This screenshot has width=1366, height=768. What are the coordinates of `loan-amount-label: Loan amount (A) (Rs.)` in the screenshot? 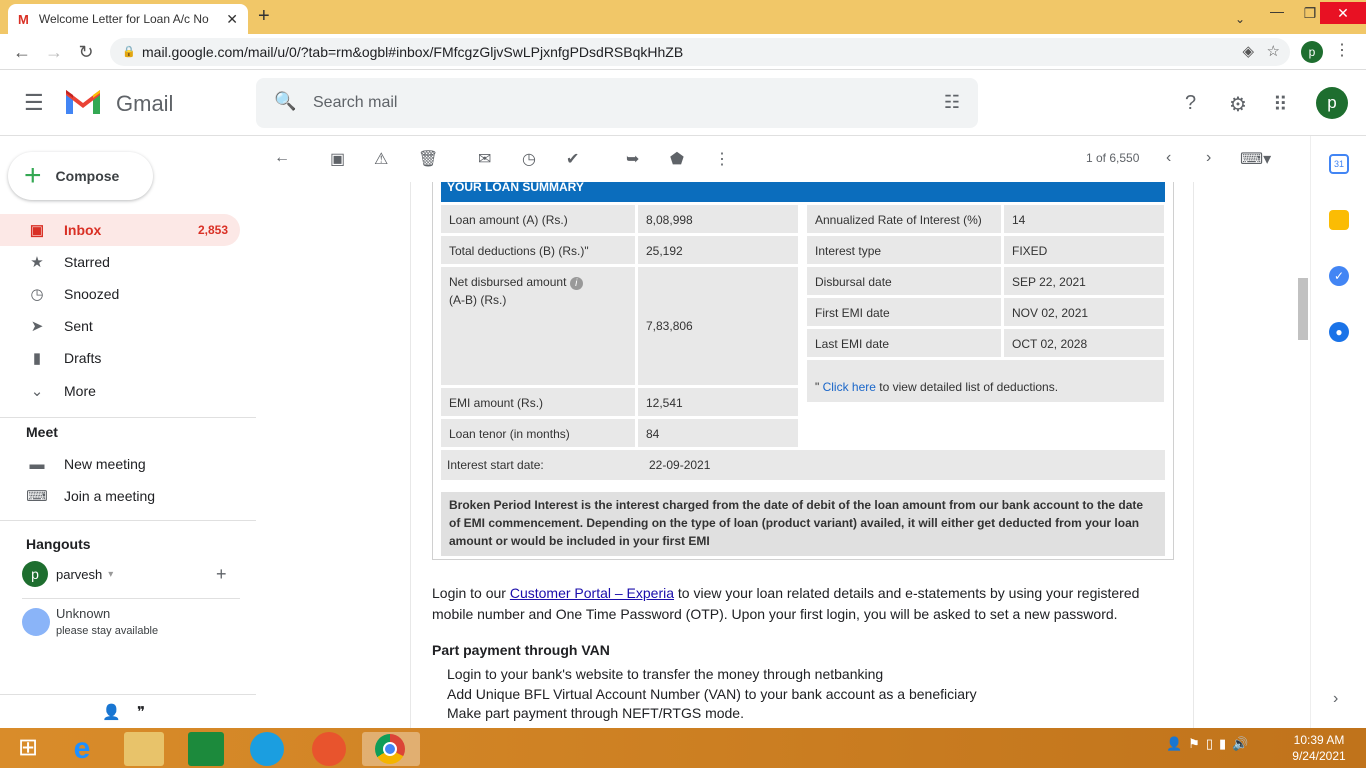 It's located at (538, 219).